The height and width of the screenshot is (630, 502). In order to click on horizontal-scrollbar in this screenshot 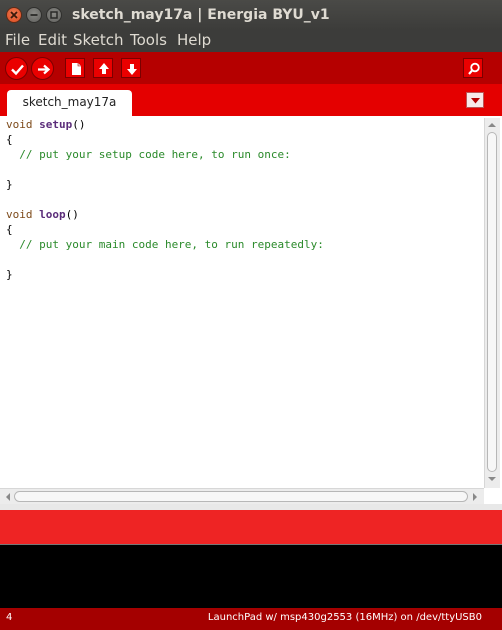, I will do `click(242, 496)`.